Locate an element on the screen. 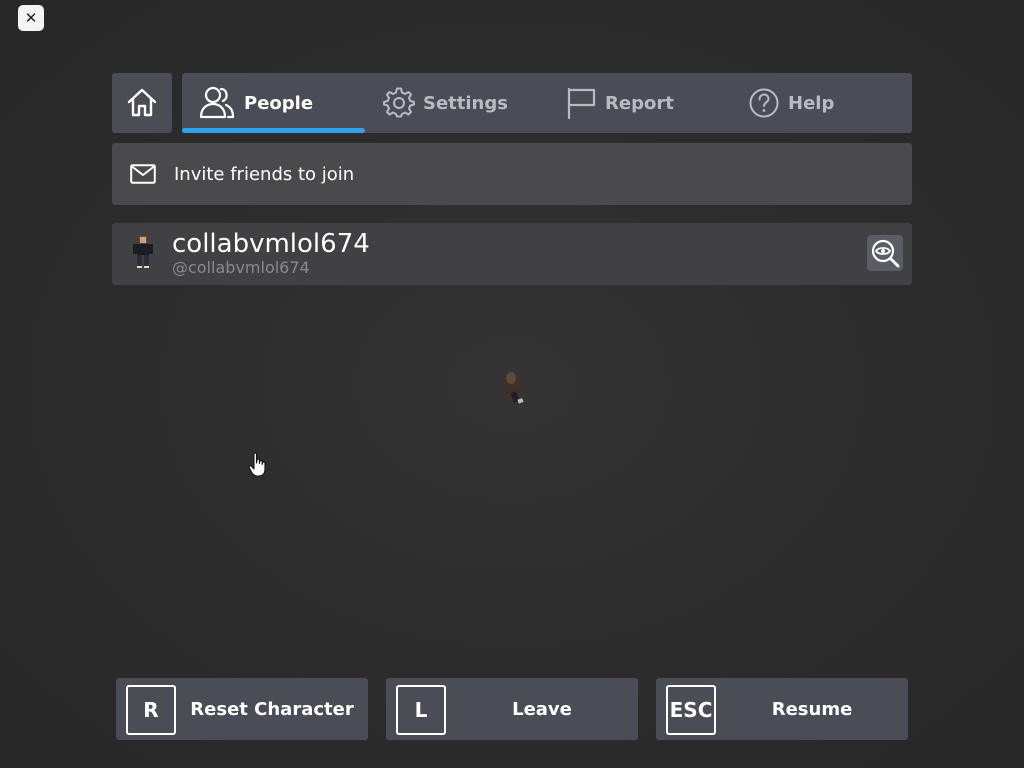 This screenshot has height=768, width=1024. tab-settings: Settings is located at coordinates (445, 103).